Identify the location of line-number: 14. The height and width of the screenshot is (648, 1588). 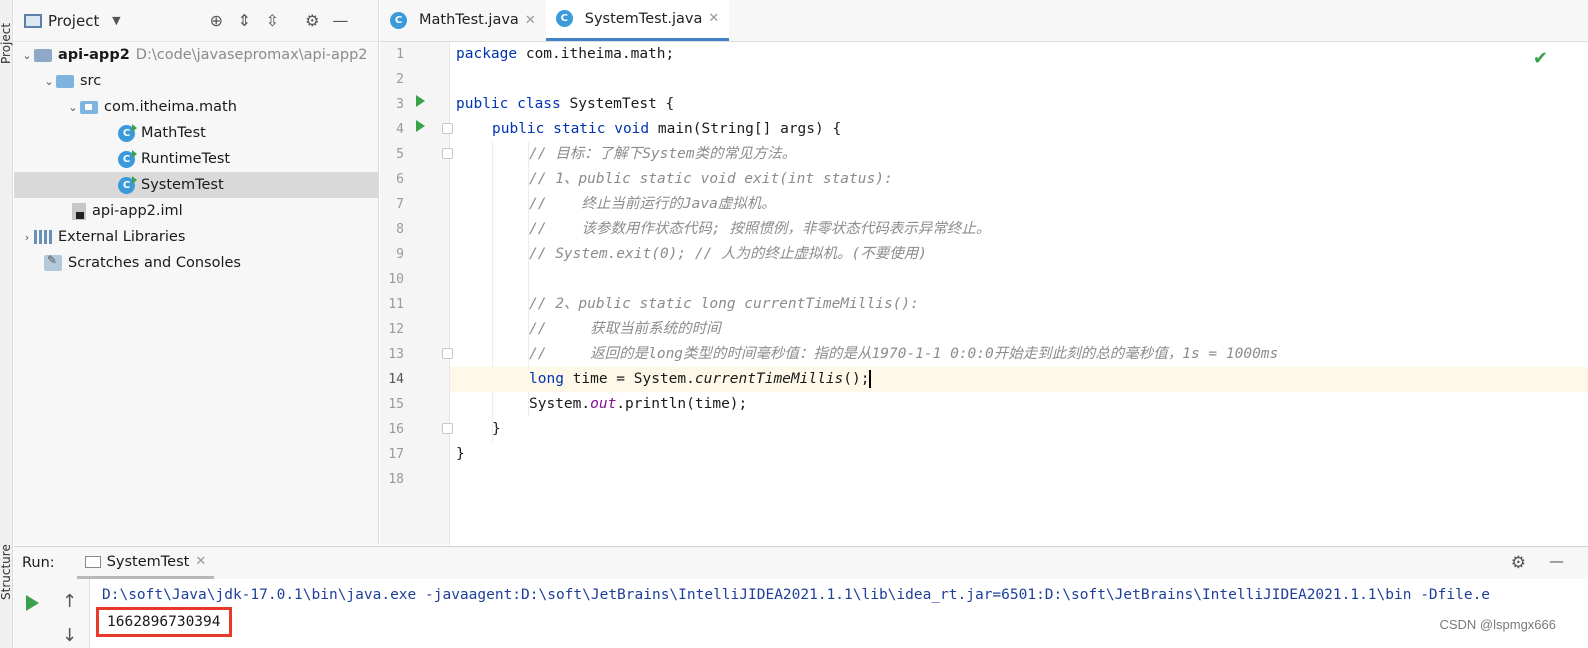
(396, 379).